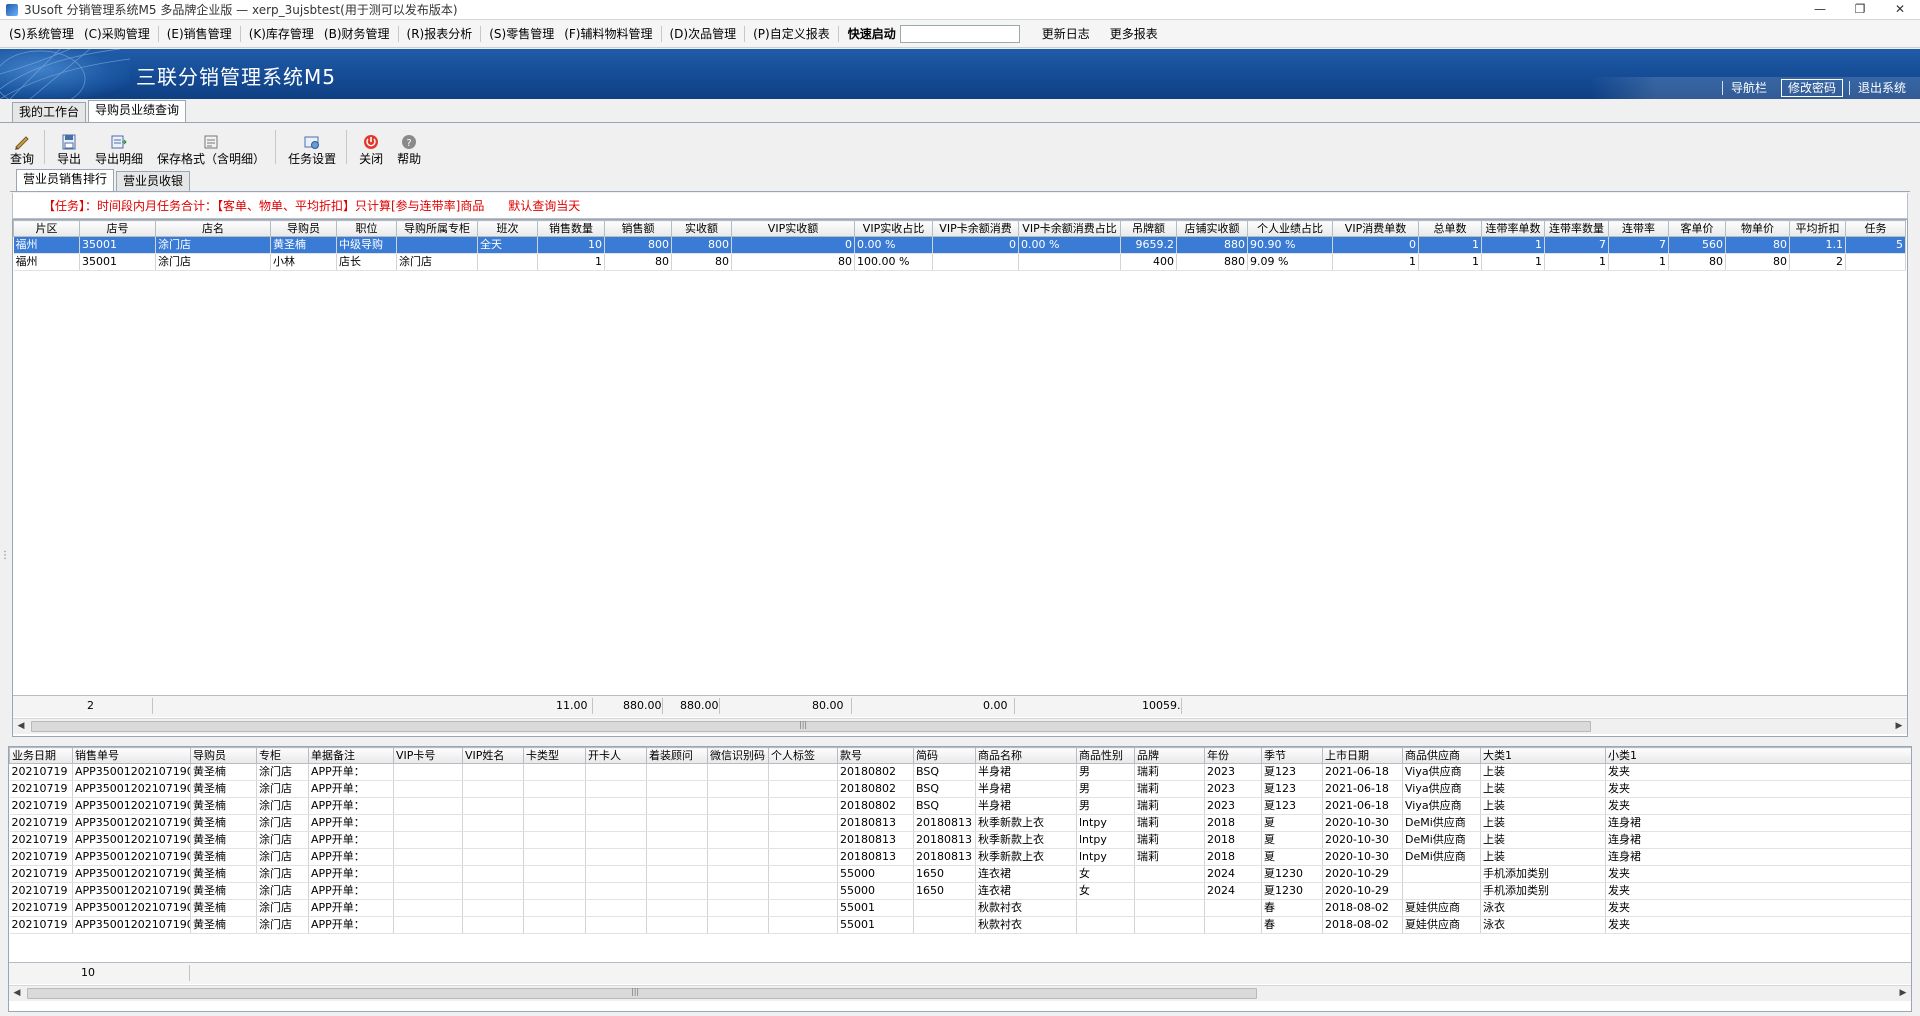 This screenshot has width=1920, height=1016. What do you see at coordinates (1817, 228) in the screenshot?
I see `column-header: 平均折扣` at bounding box center [1817, 228].